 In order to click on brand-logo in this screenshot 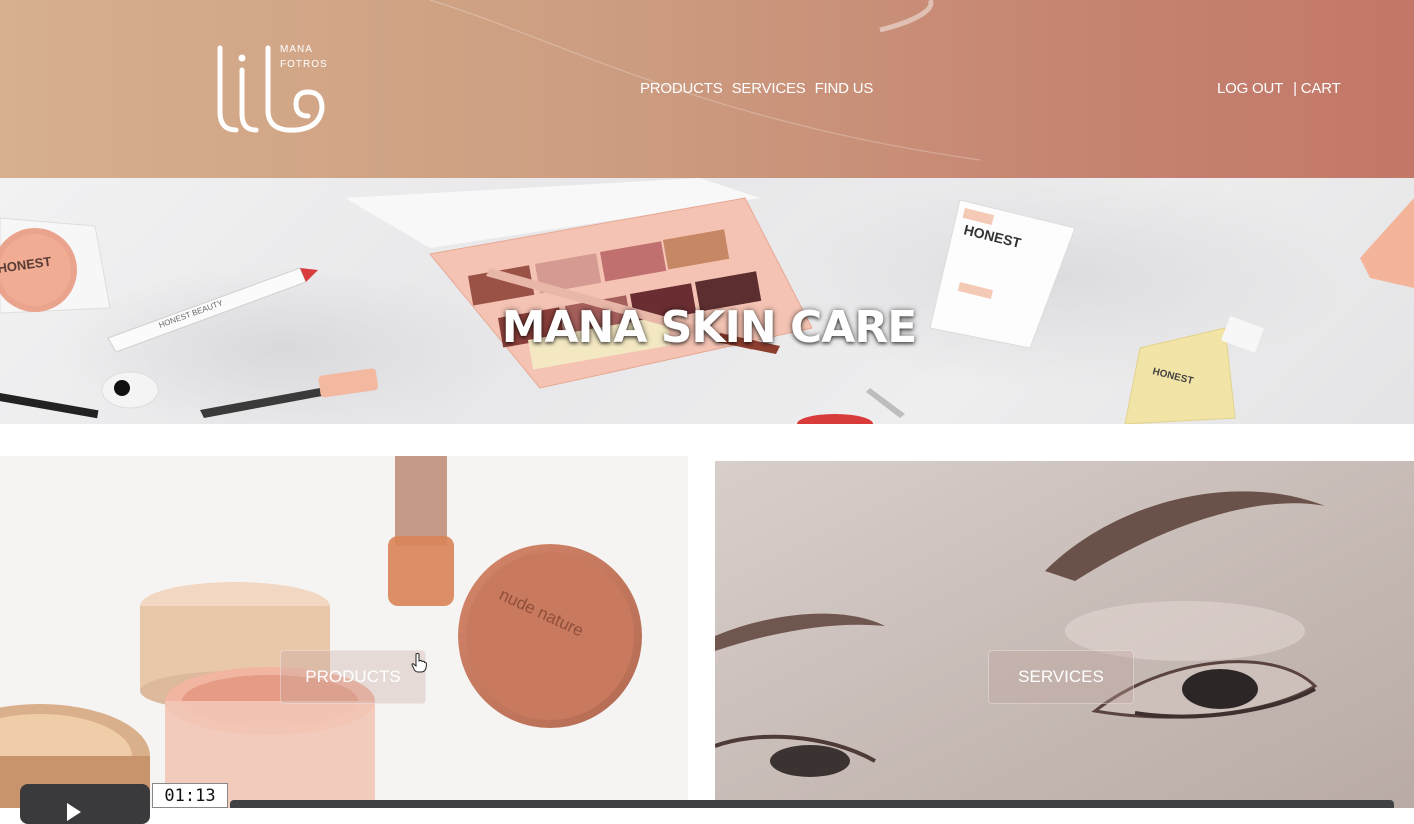, I will do `click(273, 90)`.